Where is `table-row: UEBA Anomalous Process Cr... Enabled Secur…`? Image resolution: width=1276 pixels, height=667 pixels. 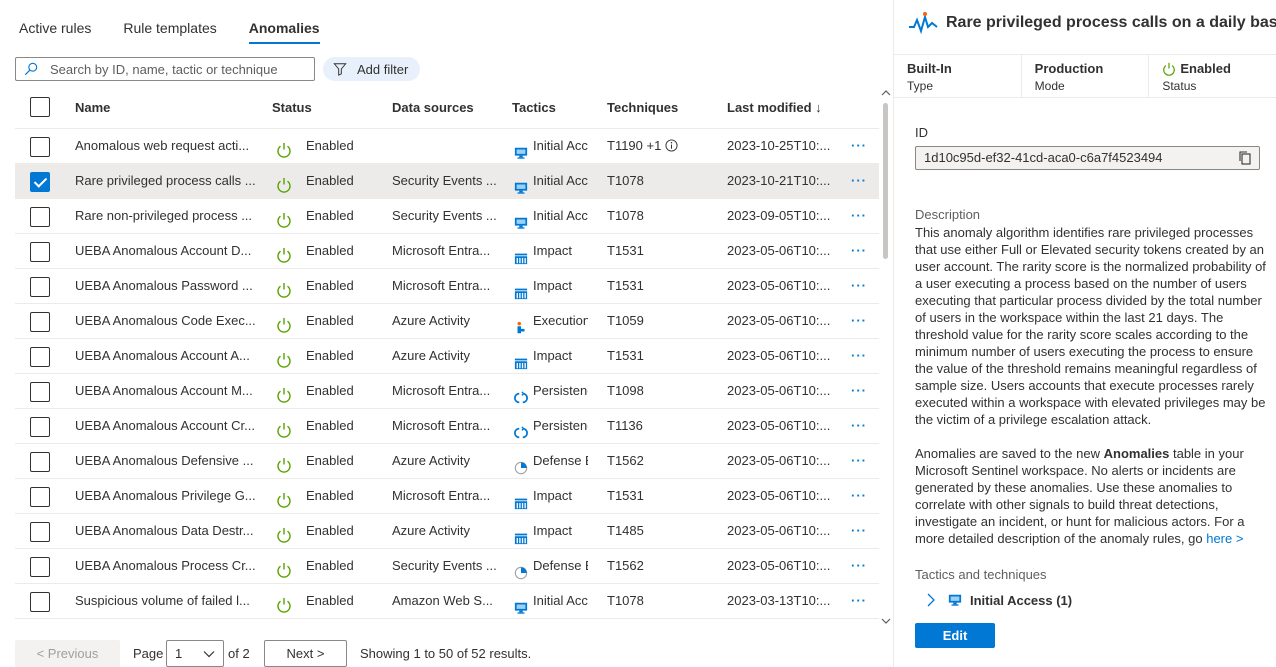
table-row: UEBA Anomalous Process Cr... Enabled Secur… is located at coordinates (447, 566).